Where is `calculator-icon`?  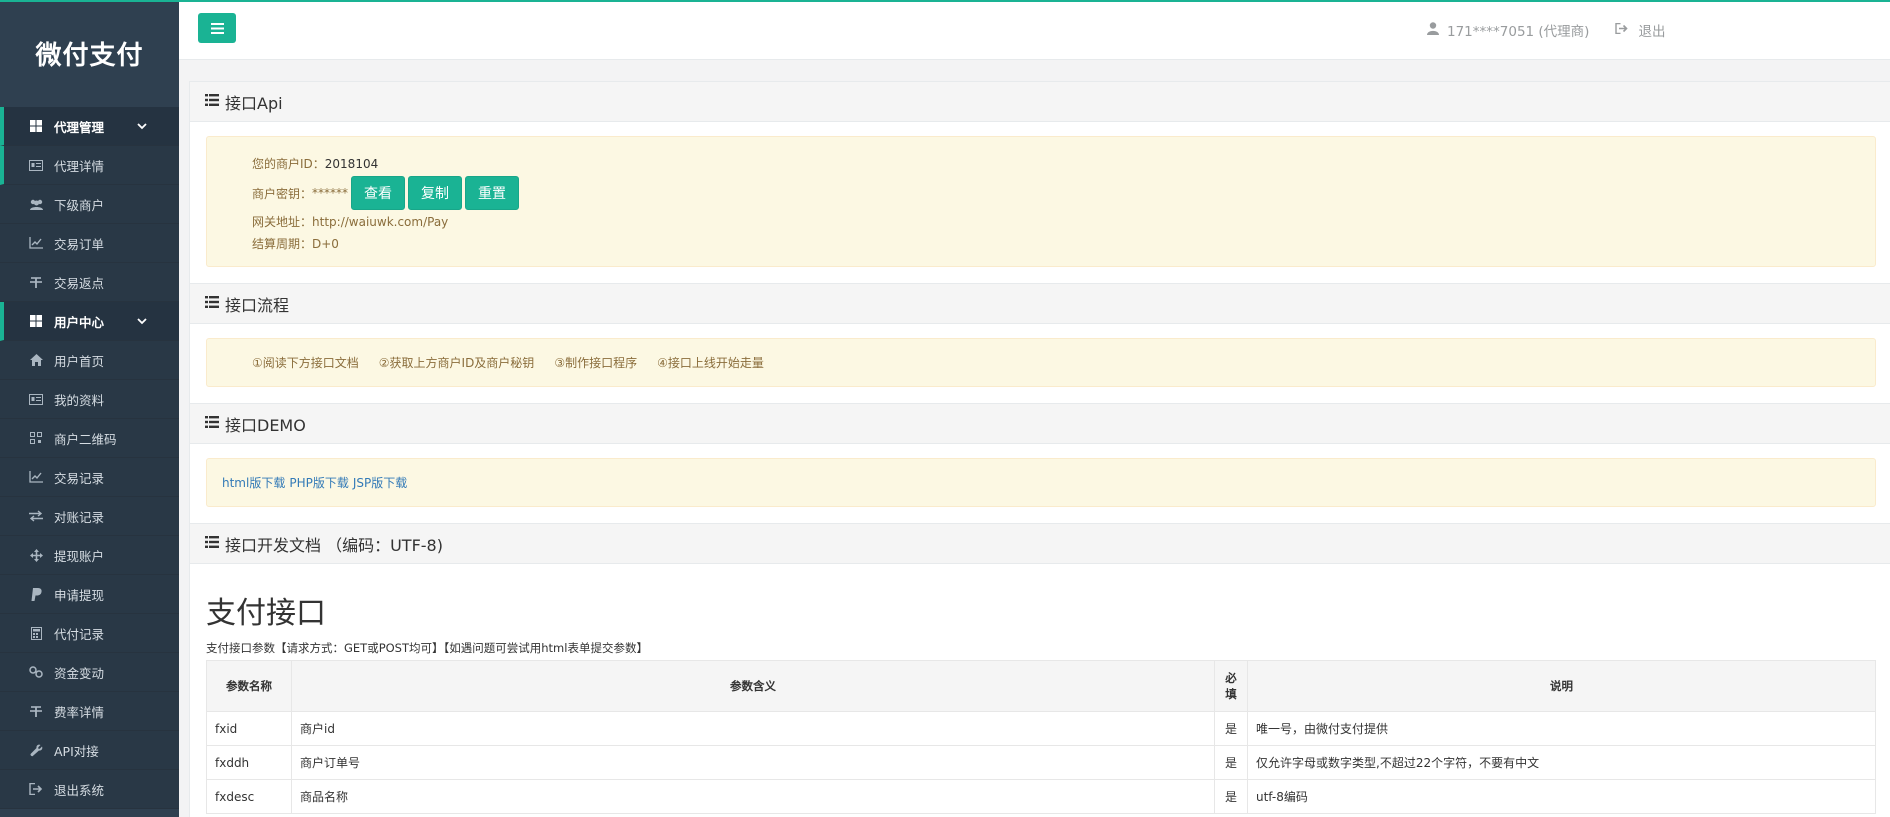
calculator-icon is located at coordinates (36, 633).